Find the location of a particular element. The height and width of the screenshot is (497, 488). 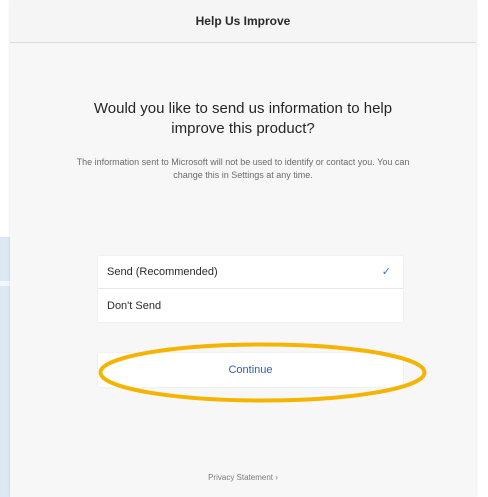

option-dont-send-label: Don't Send is located at coordinates (134, 305).